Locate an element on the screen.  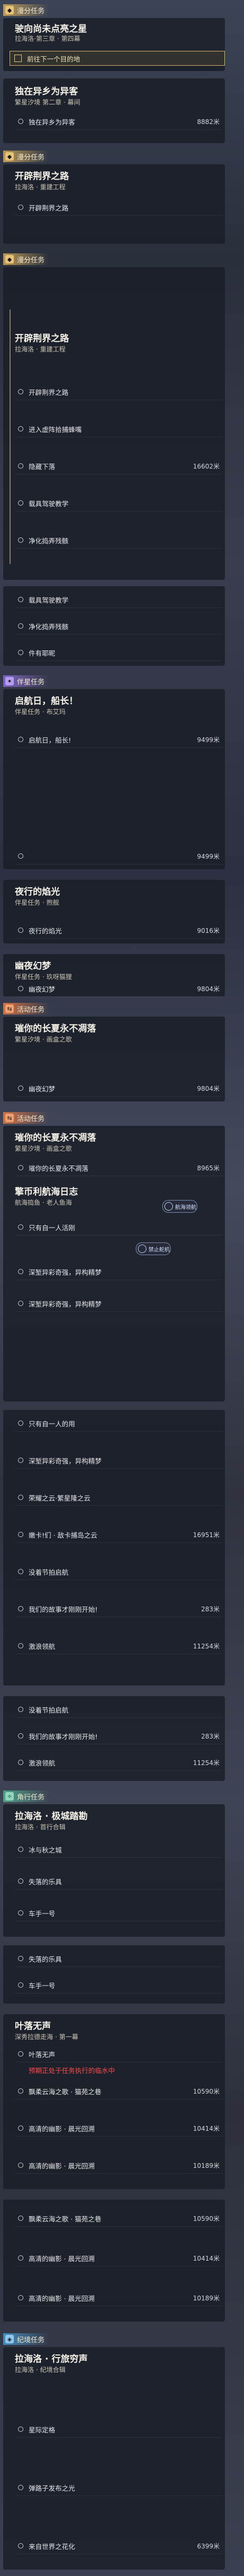
section-header-daily-3: ◆ 漫分任务 is located at coordinates (114, 259).